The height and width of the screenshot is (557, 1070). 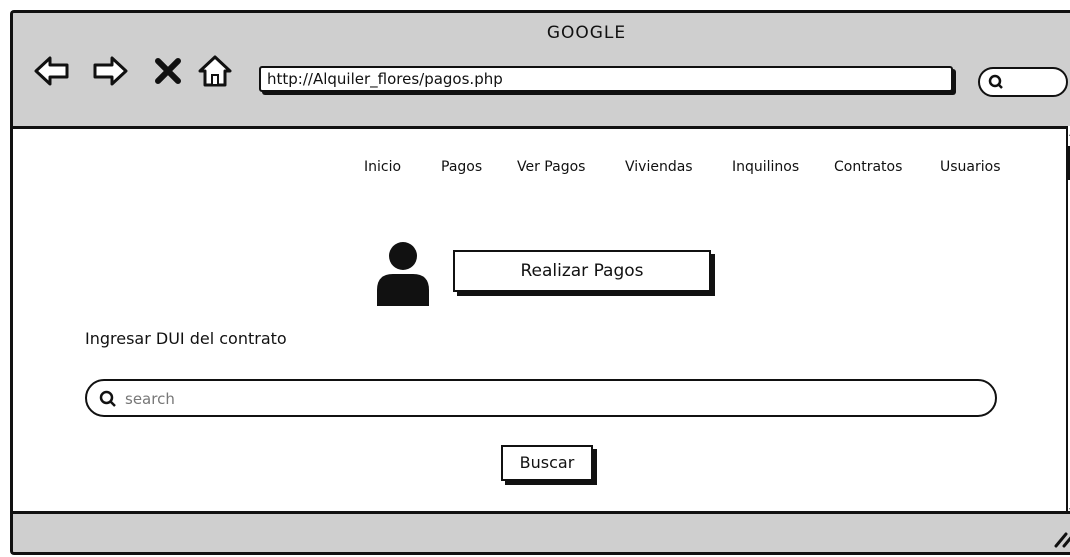 What do you see at coordinates (545, 399) in the screenshot?
I see `search-input` at bounding box center [545, 399].